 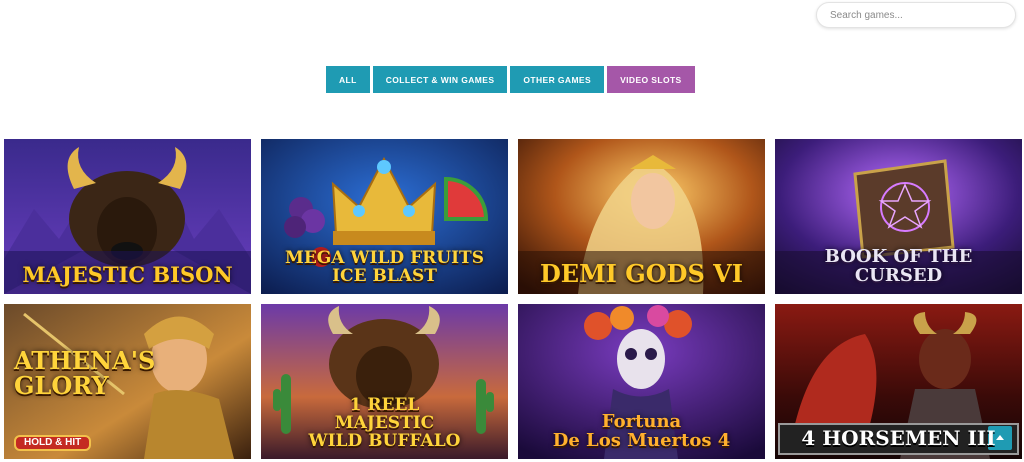 I want to click on filter-all: ALL, so click(x=348, y=79).